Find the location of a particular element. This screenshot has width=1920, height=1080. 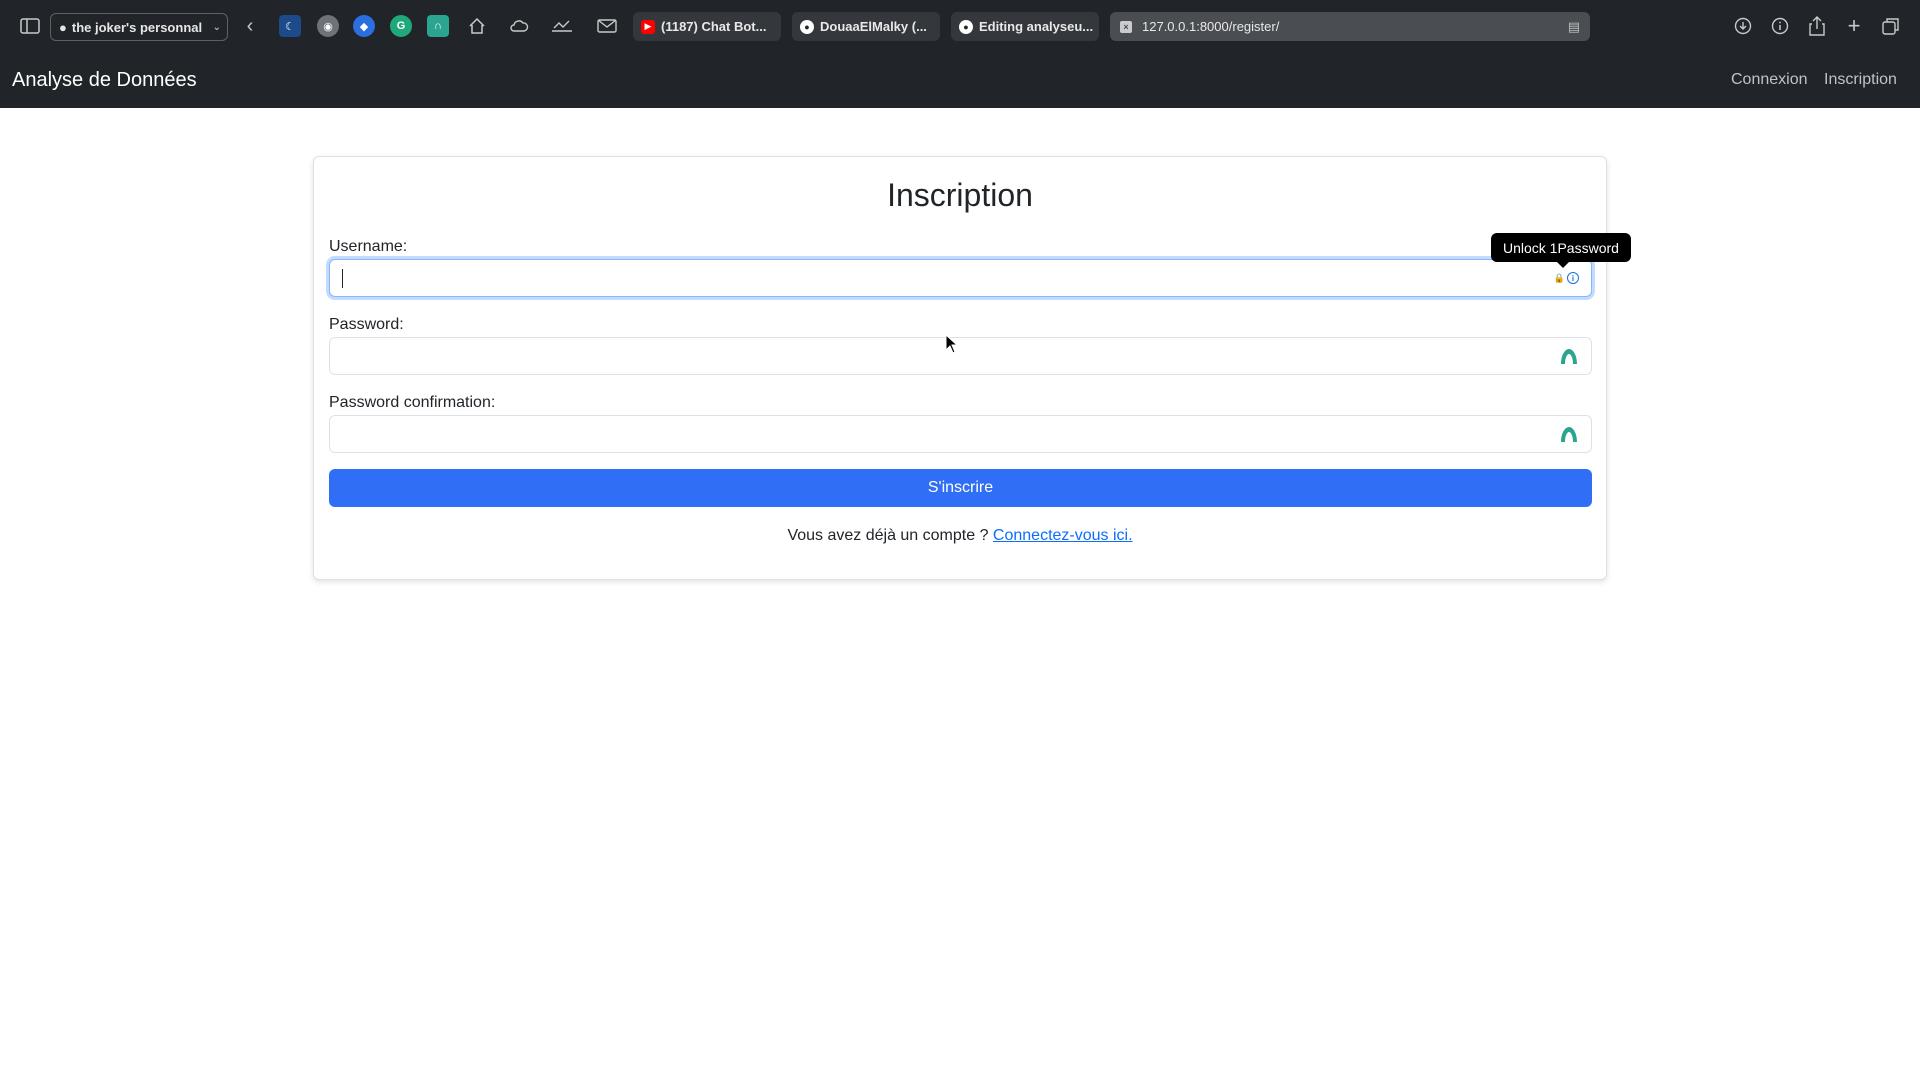

navbar-brand: Analyse de Données is located at coordinates (104, 80).